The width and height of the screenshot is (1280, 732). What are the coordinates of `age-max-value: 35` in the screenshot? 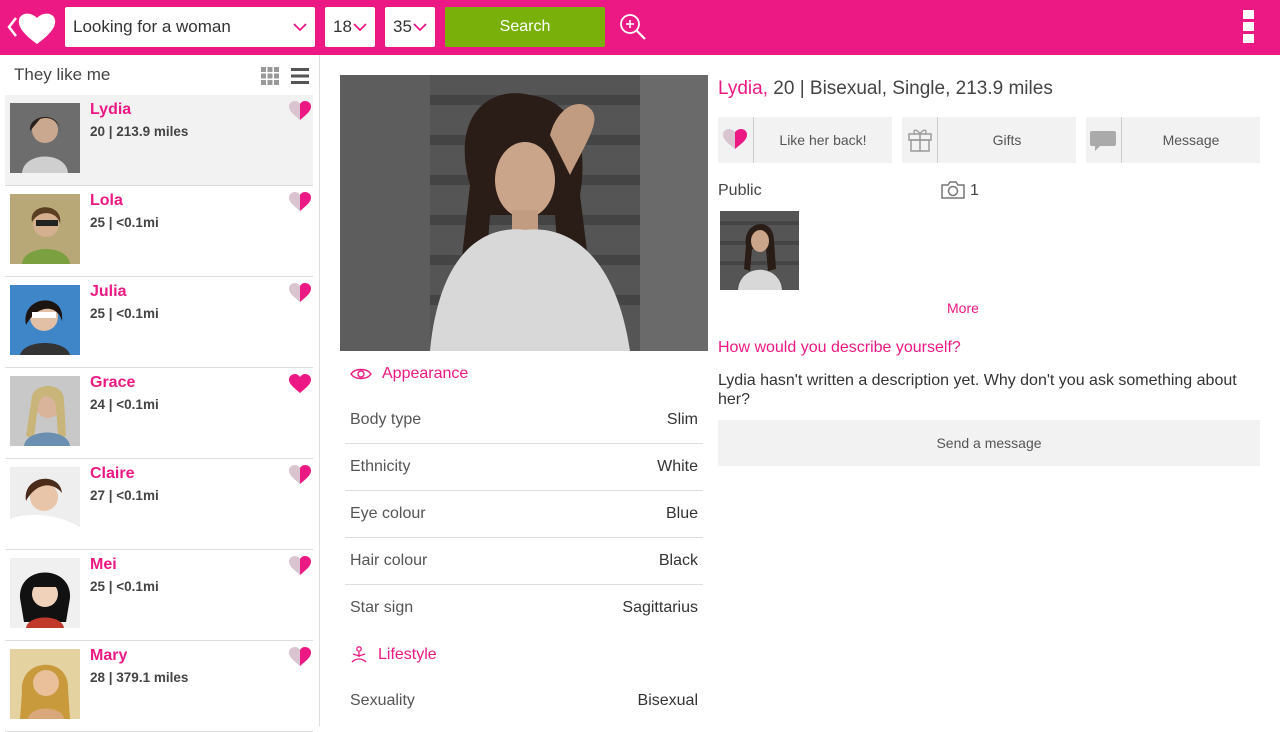 It's located at (402, 26).